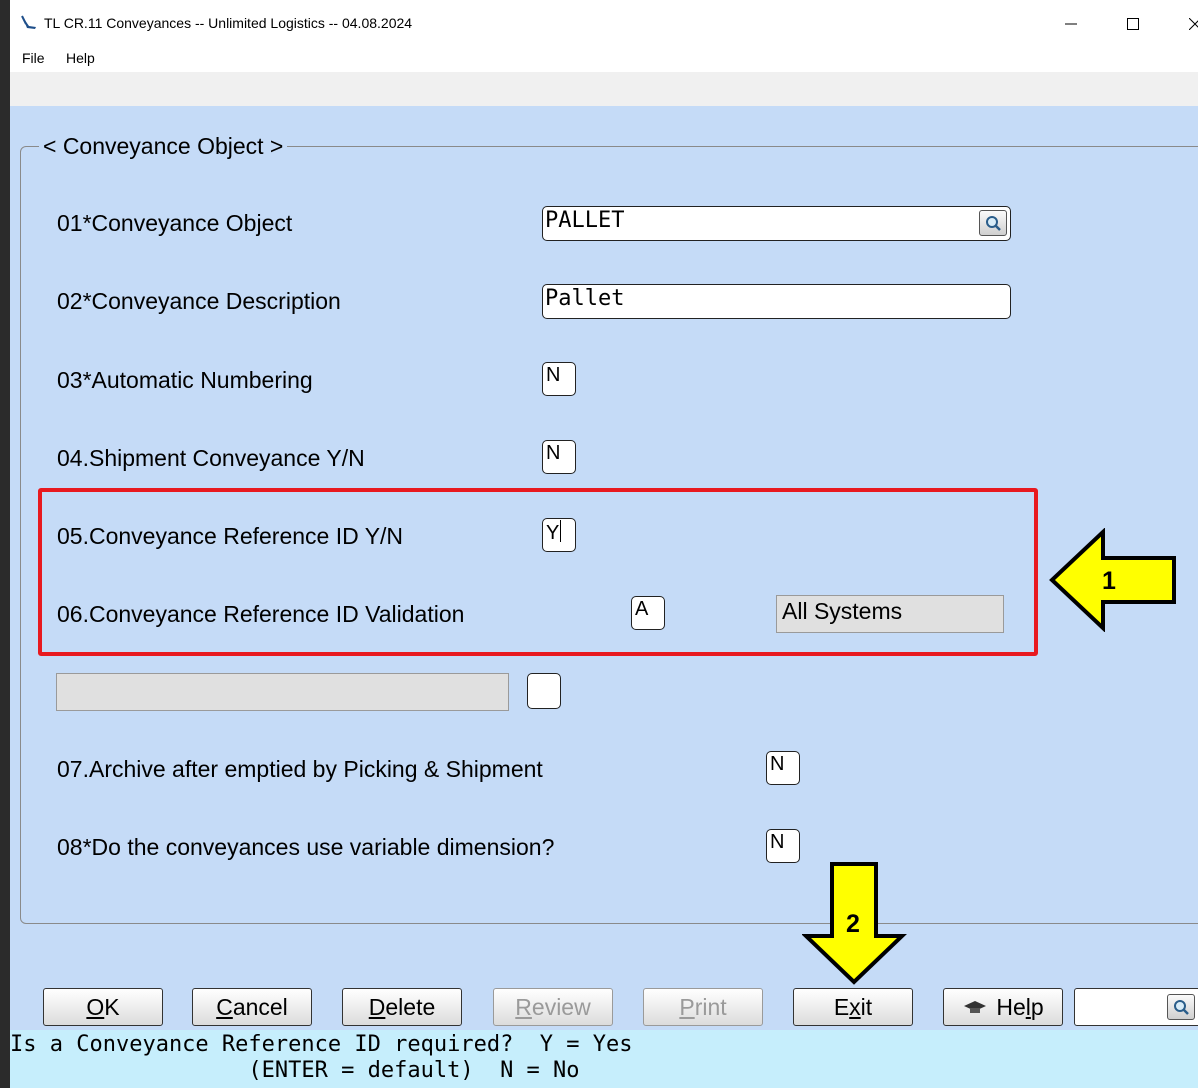 The image size is (1198, 1088). I want to click on menu-help: Help, so click(80, 58).